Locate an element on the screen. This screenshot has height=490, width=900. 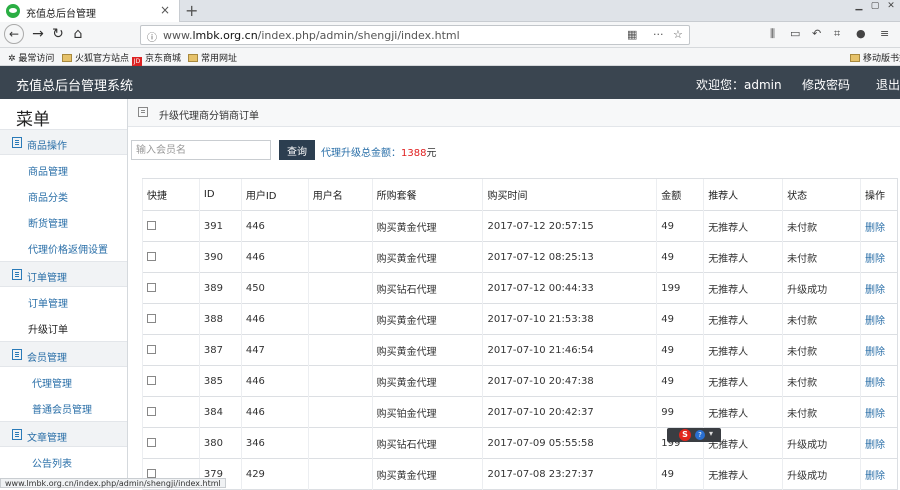
col-header: 快捷 is located at coordinates (171, 194).